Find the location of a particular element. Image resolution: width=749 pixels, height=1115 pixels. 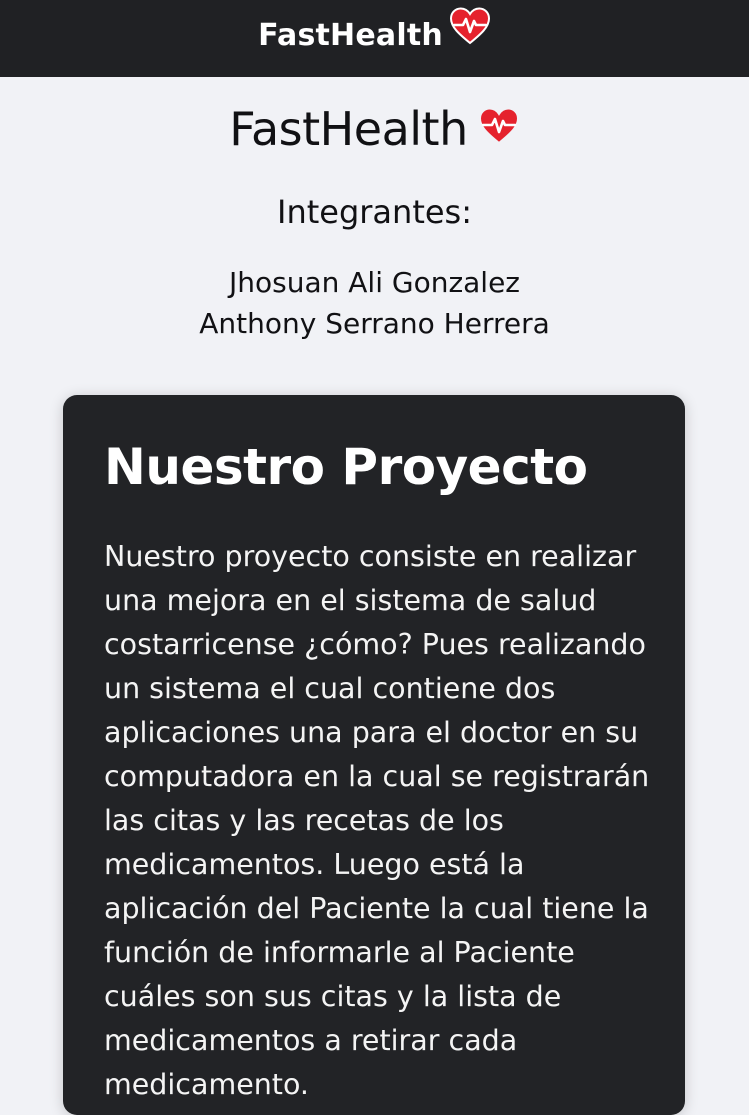

project-title: Nuestro Proyecto is located at coordinates (346, 467).